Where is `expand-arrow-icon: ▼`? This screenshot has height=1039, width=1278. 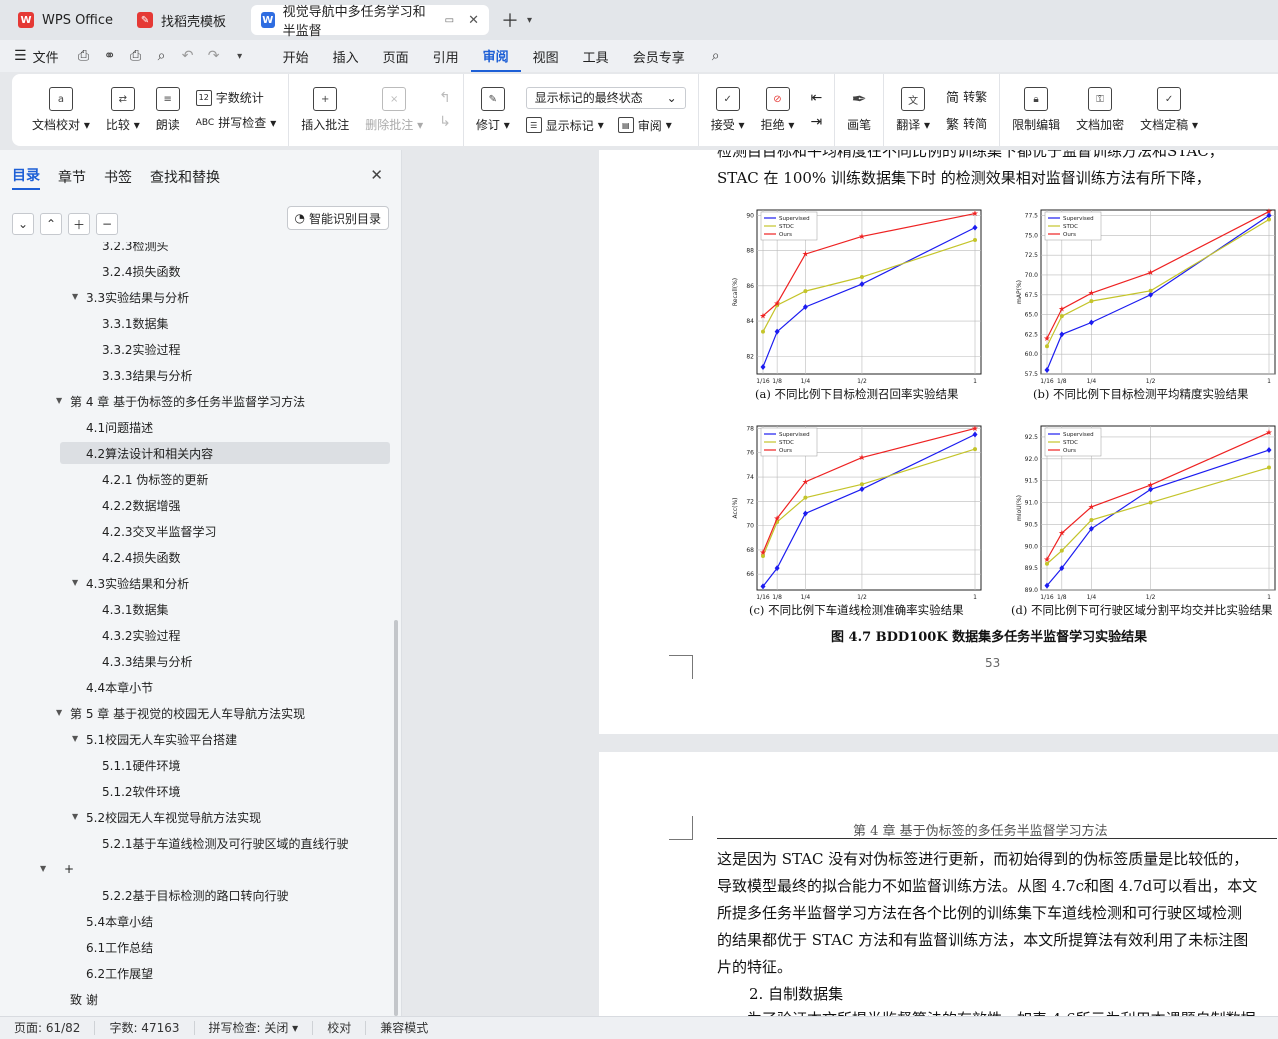
expand-arrow-icon: ▼ is located at coordinates (43, 868).